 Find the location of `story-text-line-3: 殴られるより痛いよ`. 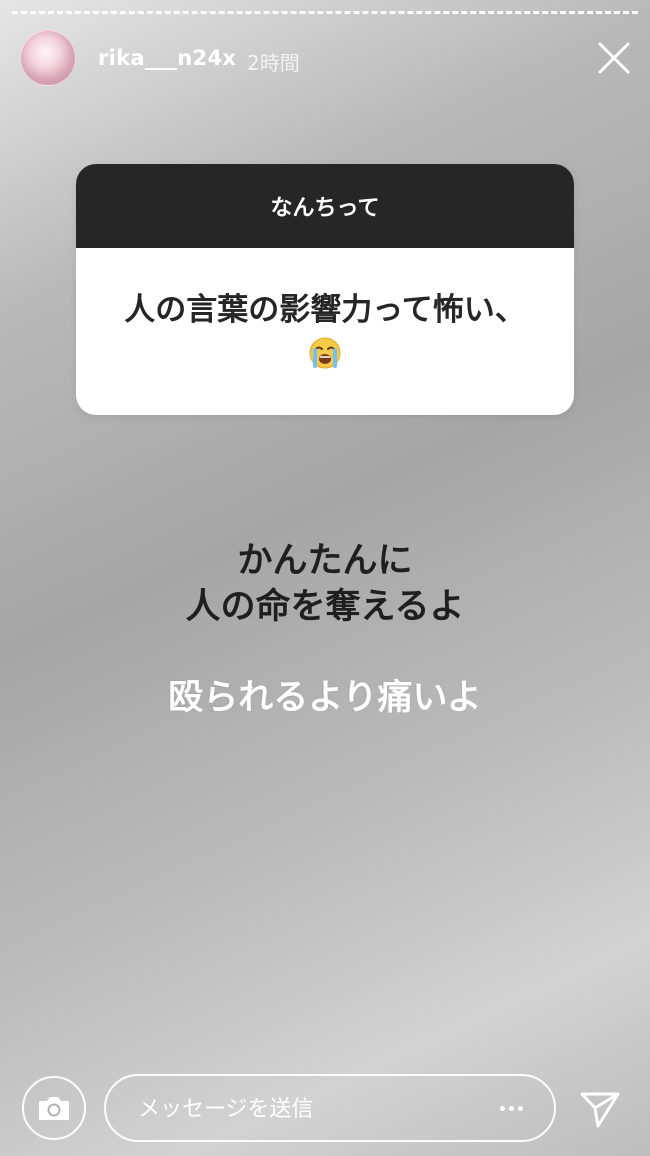

story-text-line-3: 殴られるより痛いよ is located at coordinates (325, 698).